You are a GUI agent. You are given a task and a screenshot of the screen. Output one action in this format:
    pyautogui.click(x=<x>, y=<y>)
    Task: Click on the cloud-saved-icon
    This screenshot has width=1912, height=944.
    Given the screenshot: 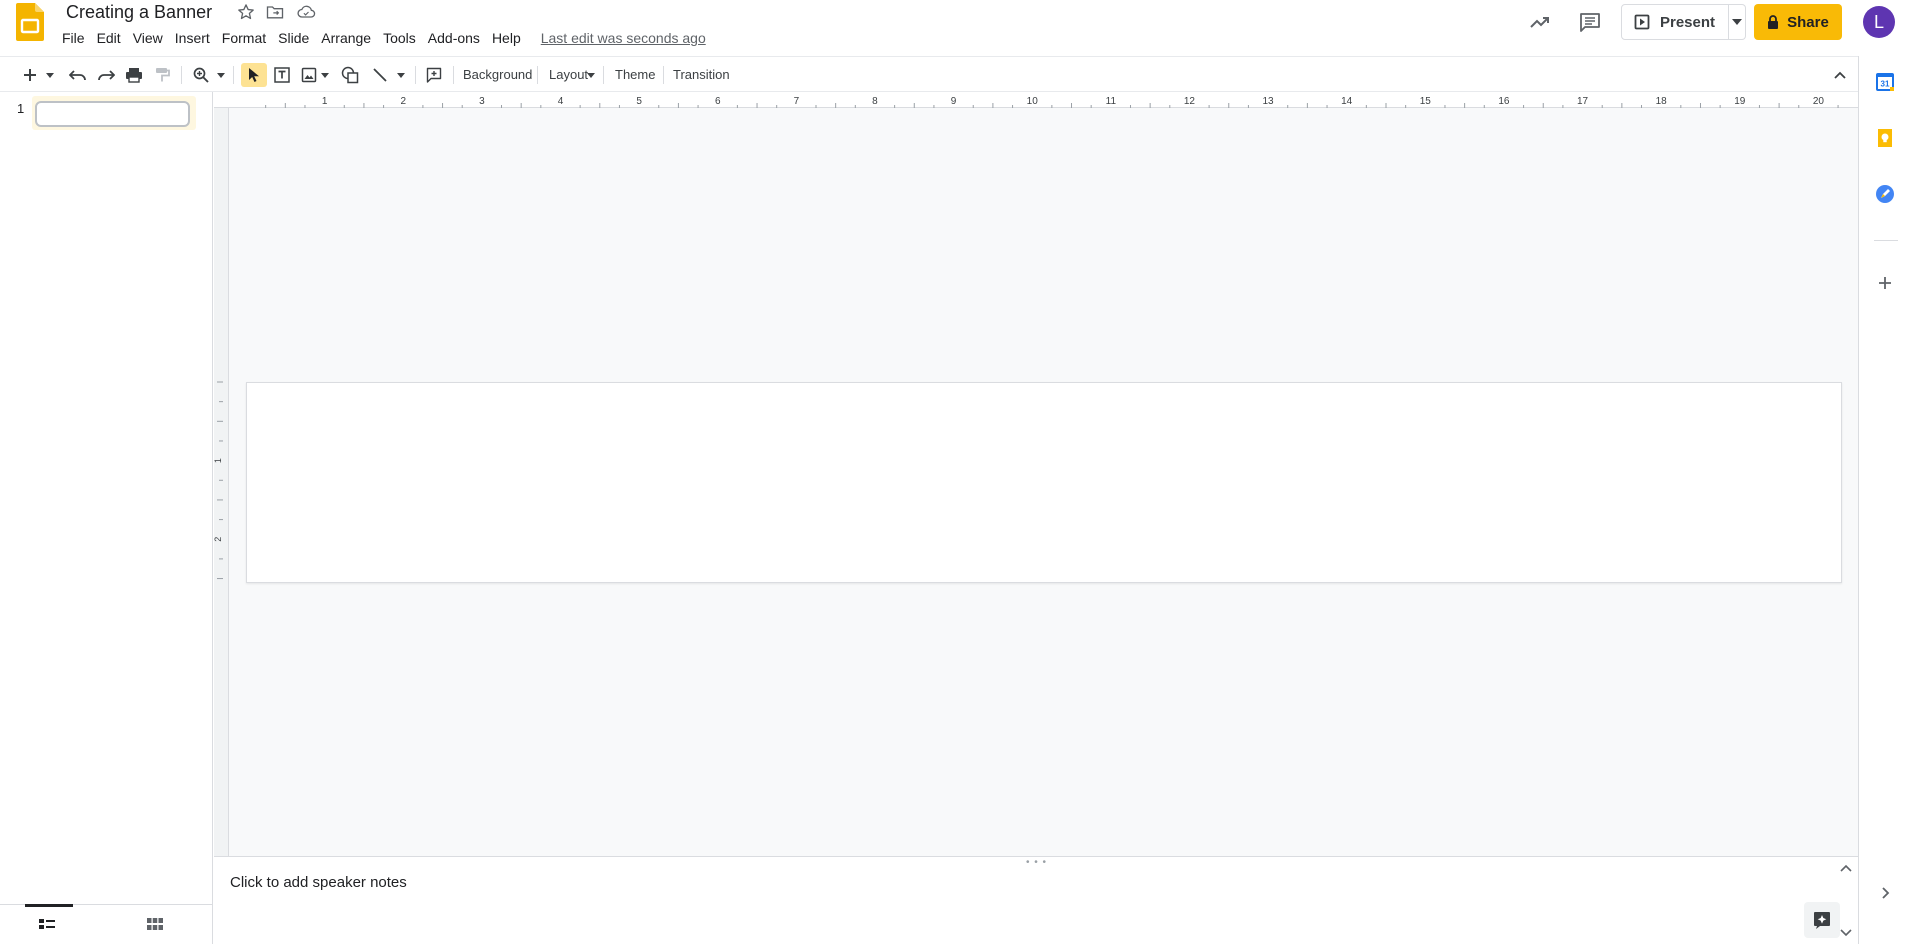 What is the action you would take?
    pyautogui.click(x=305, y=12)
    